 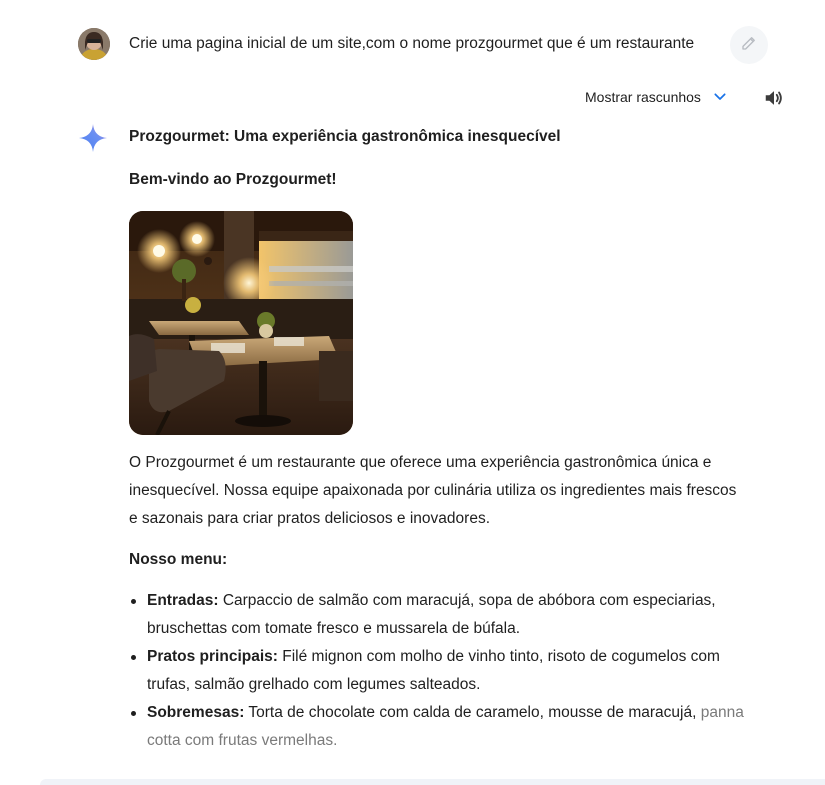 I want to click on menu-title: Nosso menu:, so click(x=178, y=559).